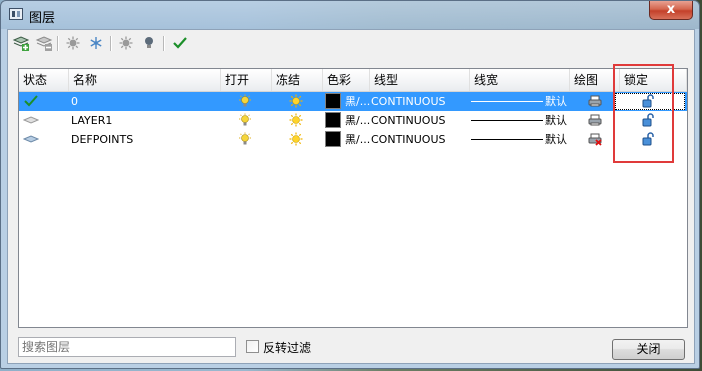 The width and height of the screenshot is (702, 371). I want to click on col-header-name: 名称, so click(145, 80).